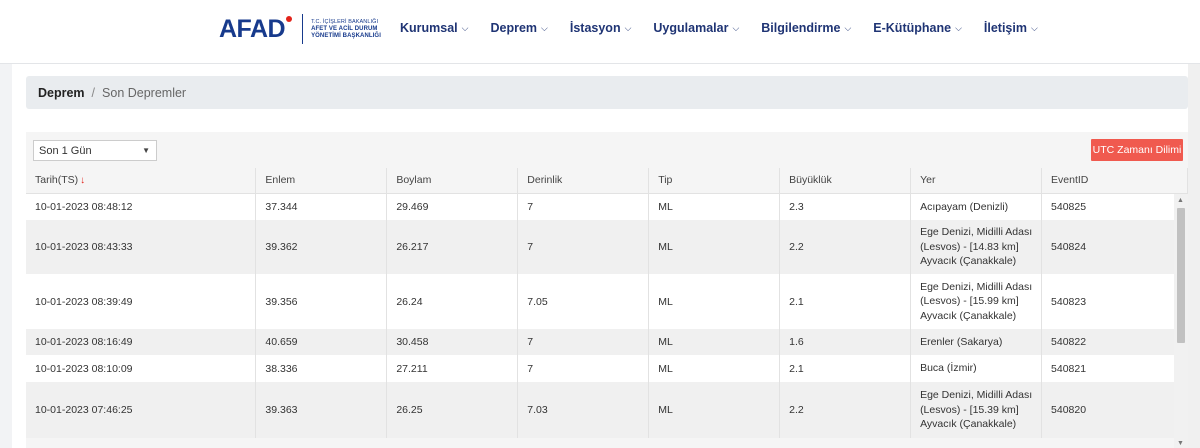  Describe the element at coordinates (845, 181) in the screenshot. I see `column-header-magnitude: Büyüklük` at that location.